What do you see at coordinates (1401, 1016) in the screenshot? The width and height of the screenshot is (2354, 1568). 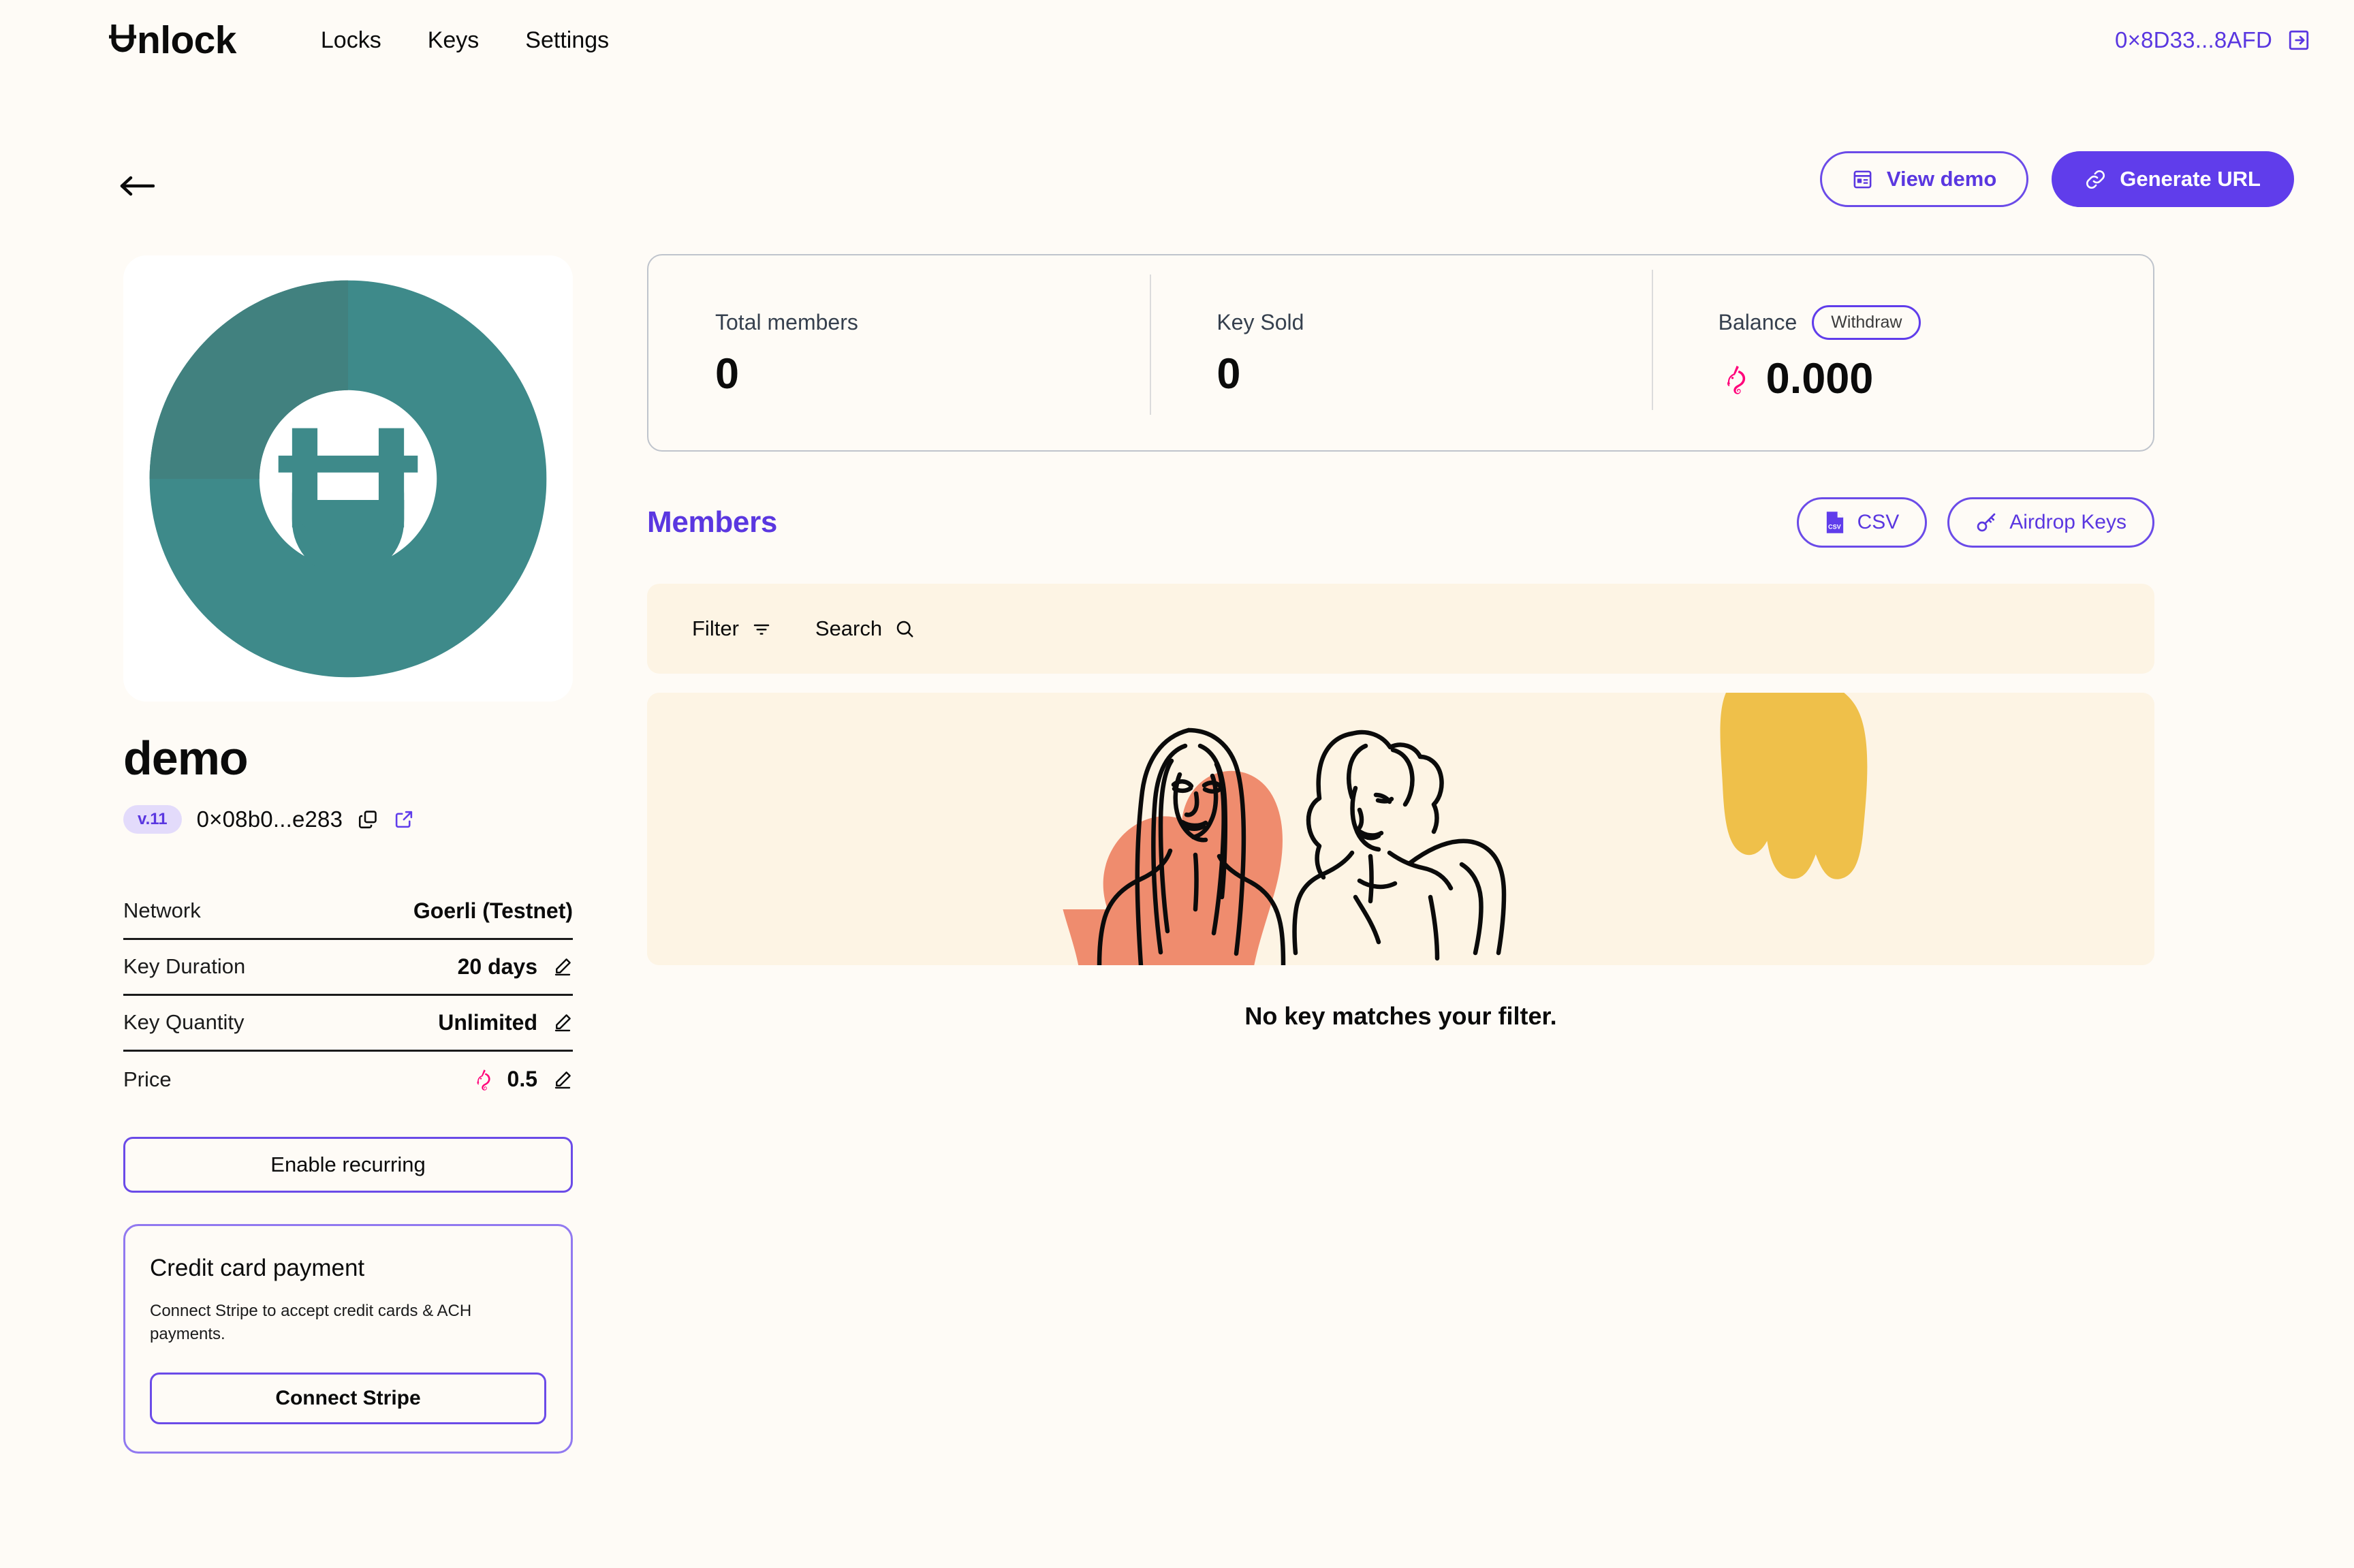 I see `empty-state-message: No key matches your filter.` at bounding box center [1401, 1016].